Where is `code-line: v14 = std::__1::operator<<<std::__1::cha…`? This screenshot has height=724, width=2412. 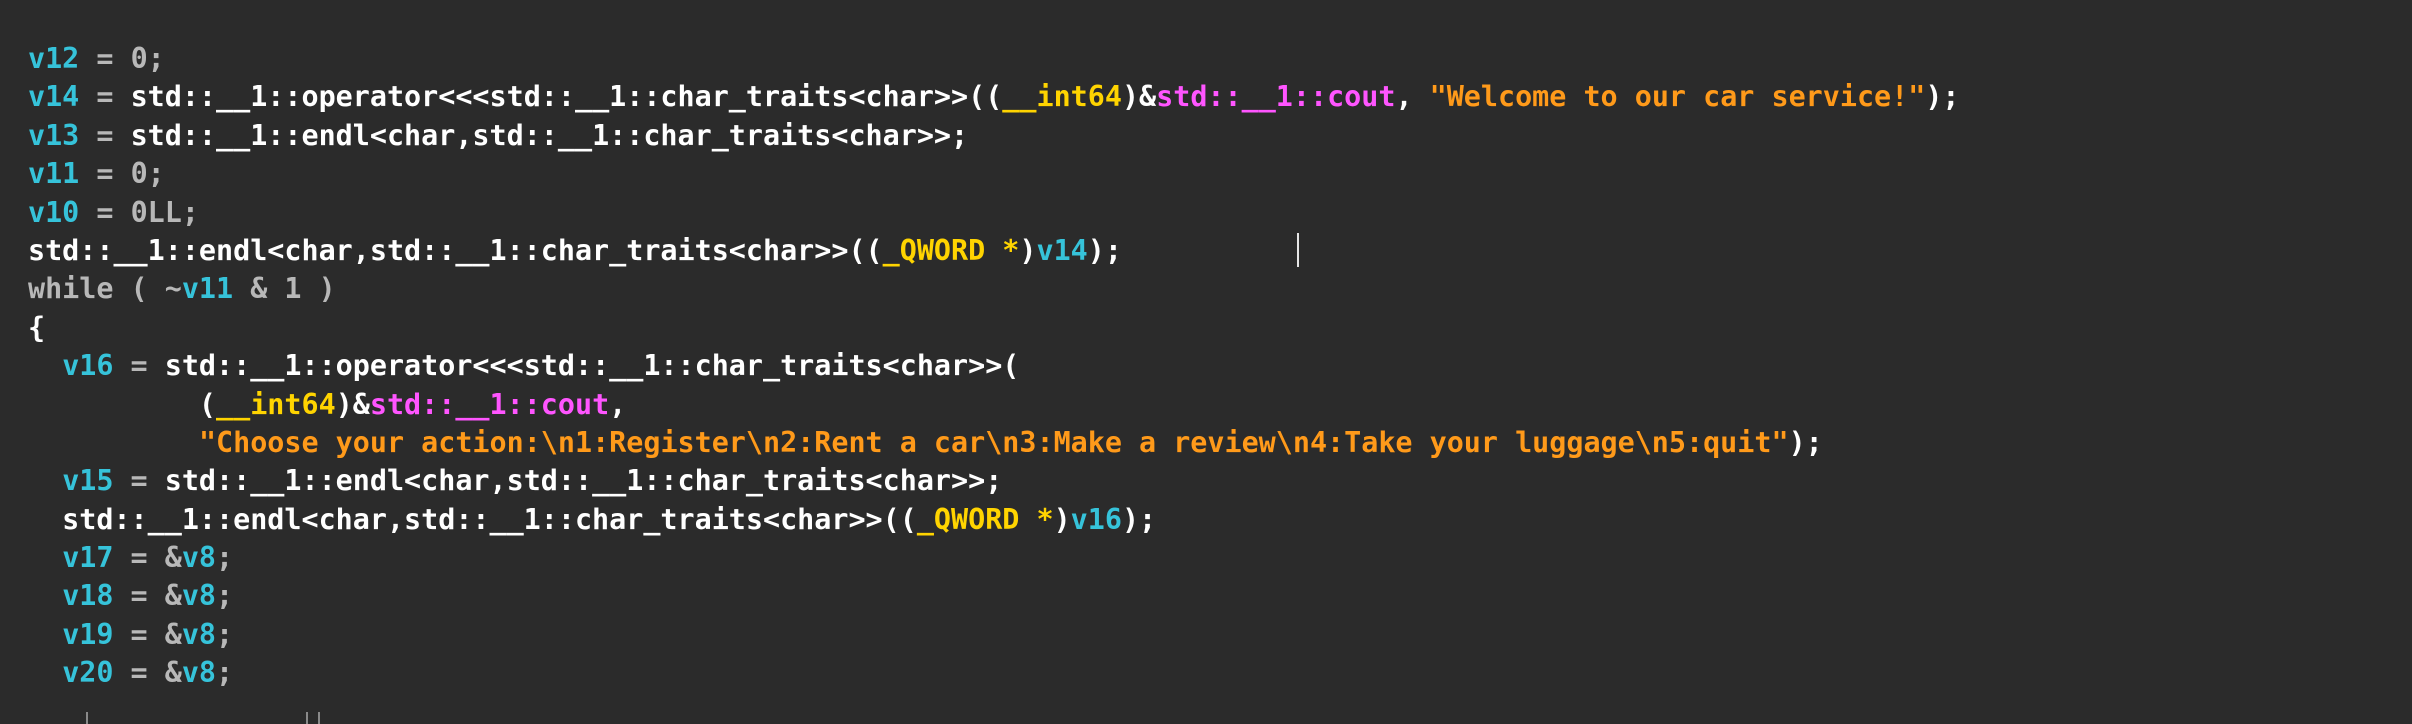 code-line: v14 = std::__1::operator<<<std::__1::cha… is located at coordinates (994, 97).